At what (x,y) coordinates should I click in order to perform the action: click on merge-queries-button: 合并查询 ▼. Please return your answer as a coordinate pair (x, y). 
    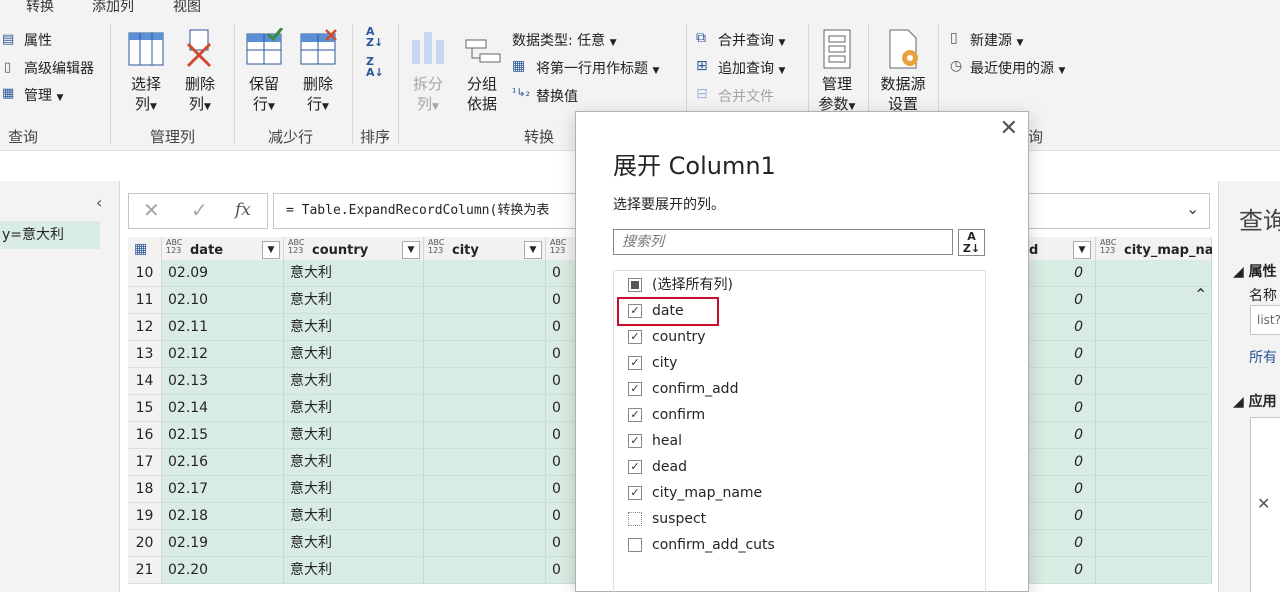
    Looking at the image, I should click on (751, 40).